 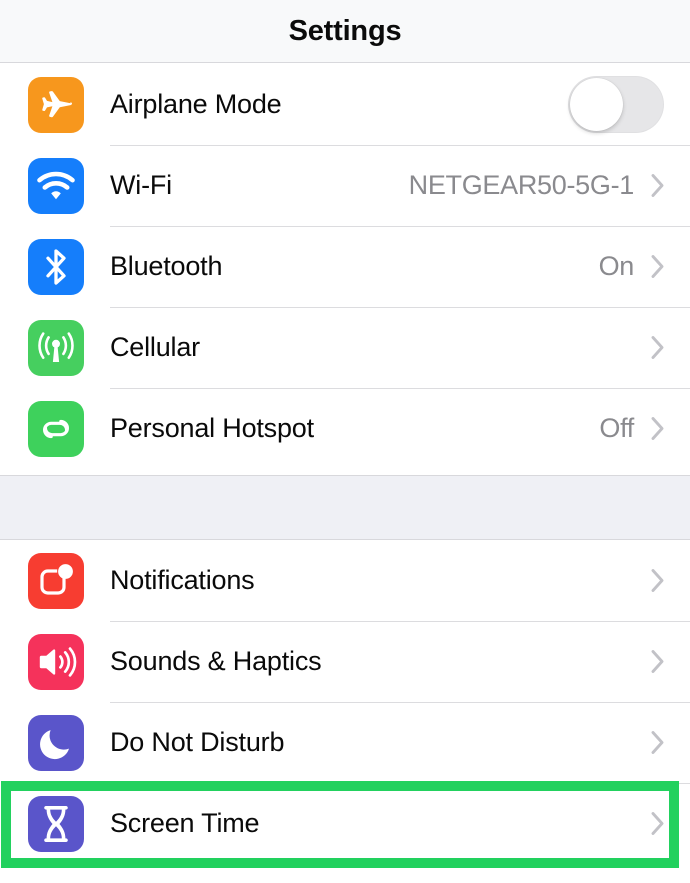 What do you see at coordinates (56, 185) in the screenshot?
I see `wifi-icon` at bounding box center [56, 185].